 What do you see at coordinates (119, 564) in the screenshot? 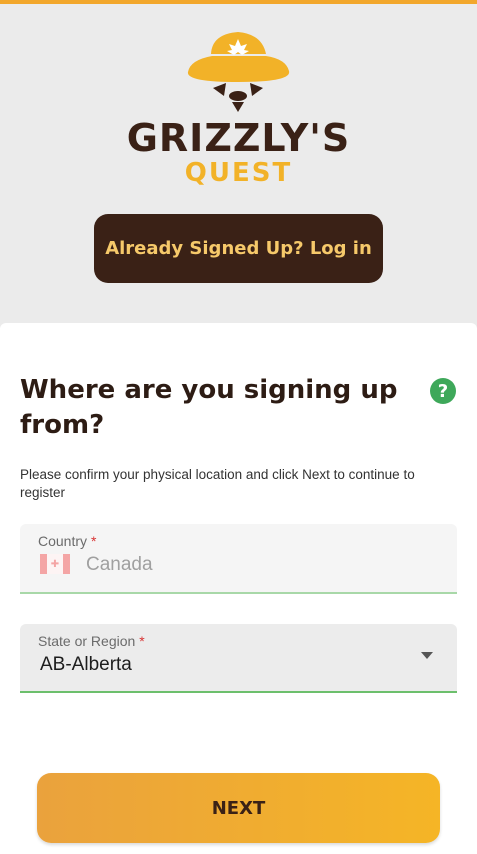
I see `country-value: Canada` at bounding box center [119, 564].